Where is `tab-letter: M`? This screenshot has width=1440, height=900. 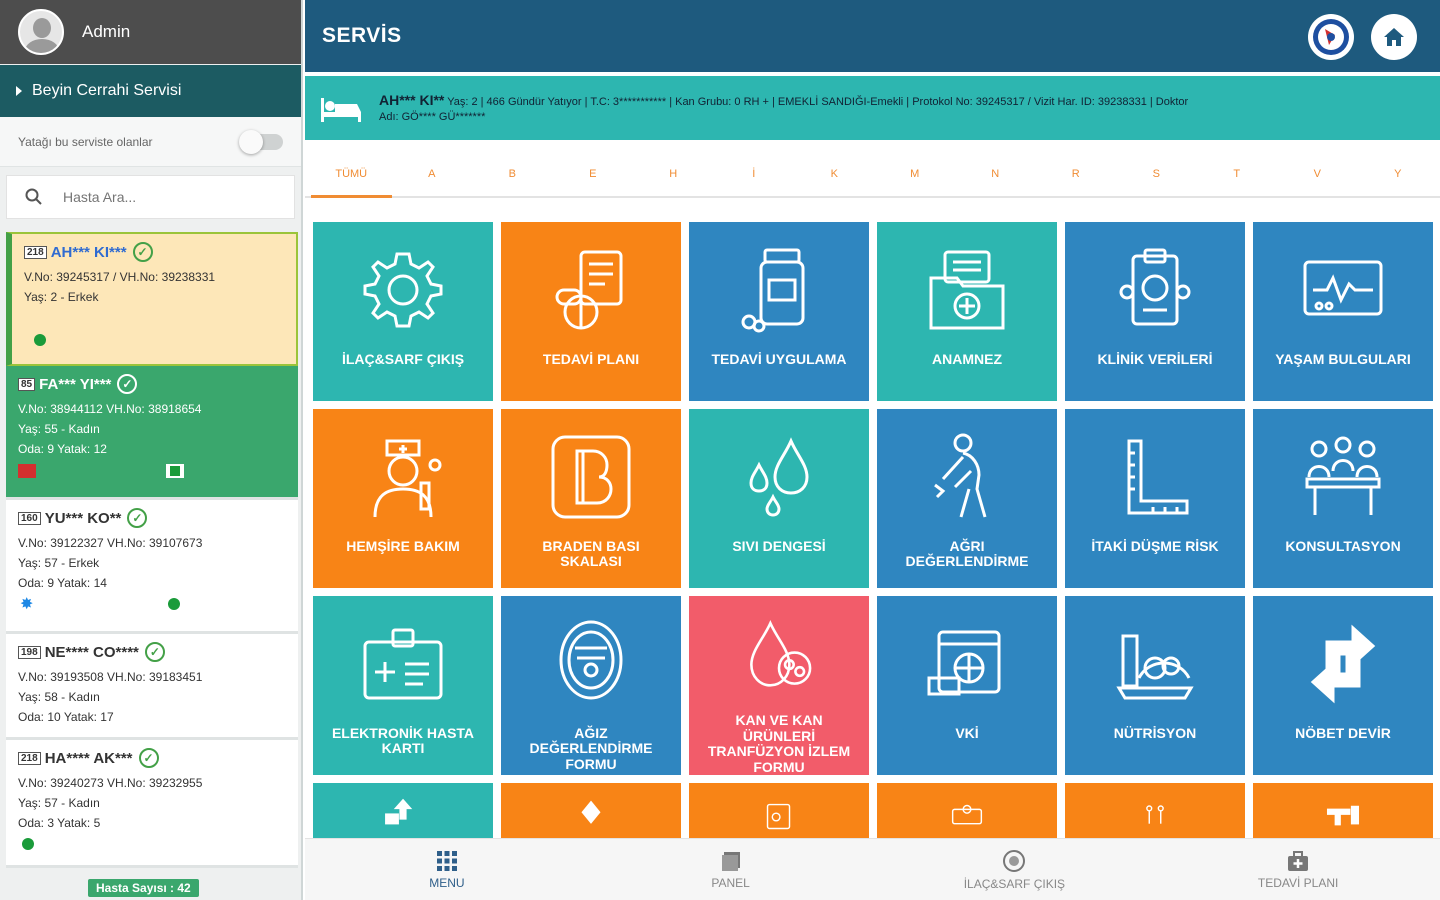
tab-letter: M is located at coordinates (915, 173).